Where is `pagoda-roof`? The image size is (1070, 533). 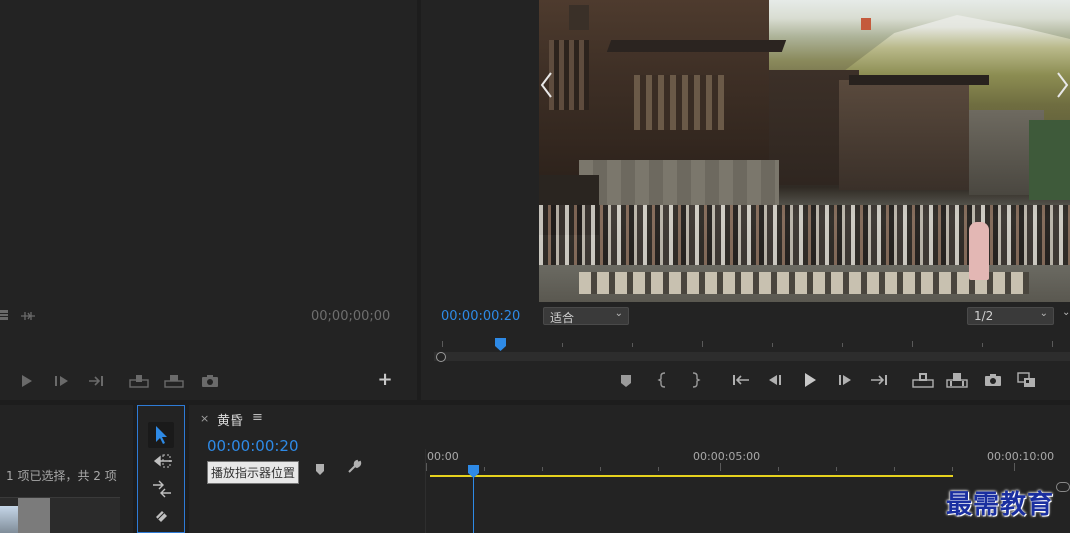
pagoda-roof is located at coordinates (866, 24).